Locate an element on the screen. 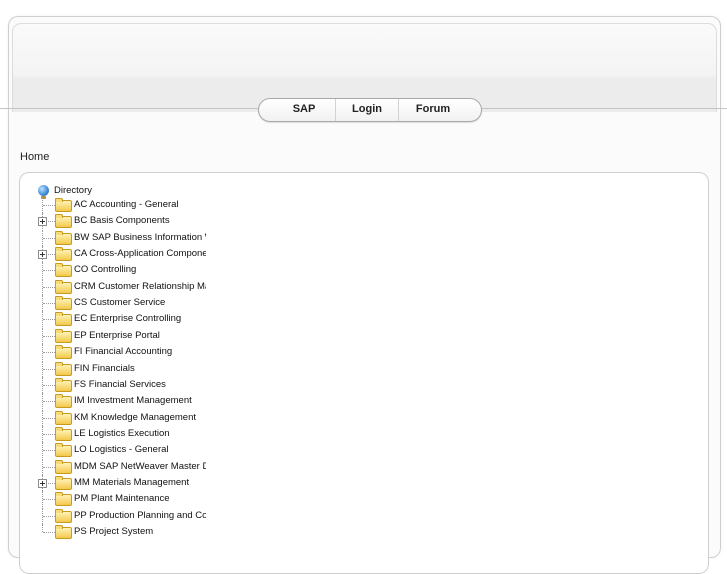 The width and height of the screenshot is (727, 574). tree-item: CA Cross-Application Components is located at coordinates (115, 254).